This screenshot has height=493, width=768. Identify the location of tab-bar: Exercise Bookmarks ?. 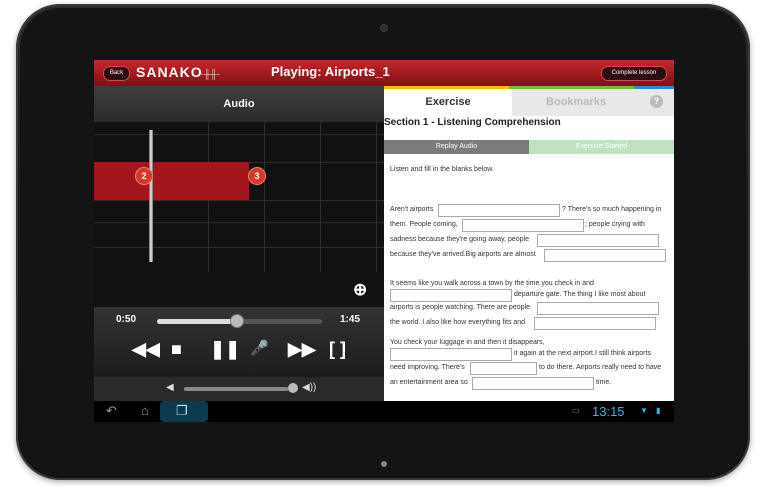
(529, 101).